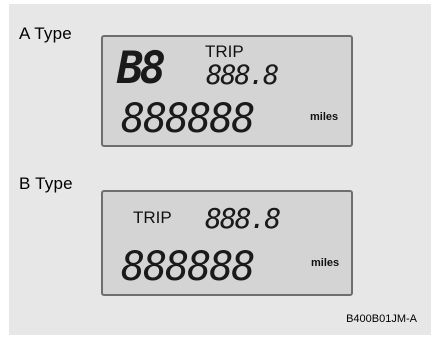 The width and height of the screenshot is (440, 342). Describe the element at coordinates (152, 217) in the screenshot. I see `type-b-trip-label: TRIP` at that location.